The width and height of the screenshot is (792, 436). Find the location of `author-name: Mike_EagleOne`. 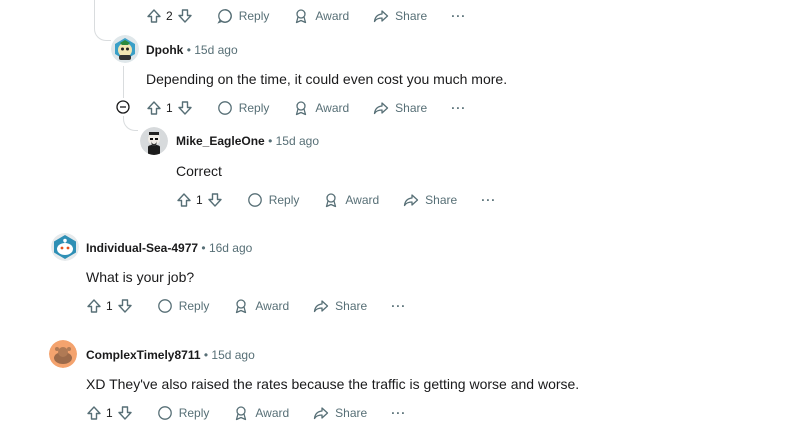

author-name: Mike_EagleOne is located at coordinates (220, 141).